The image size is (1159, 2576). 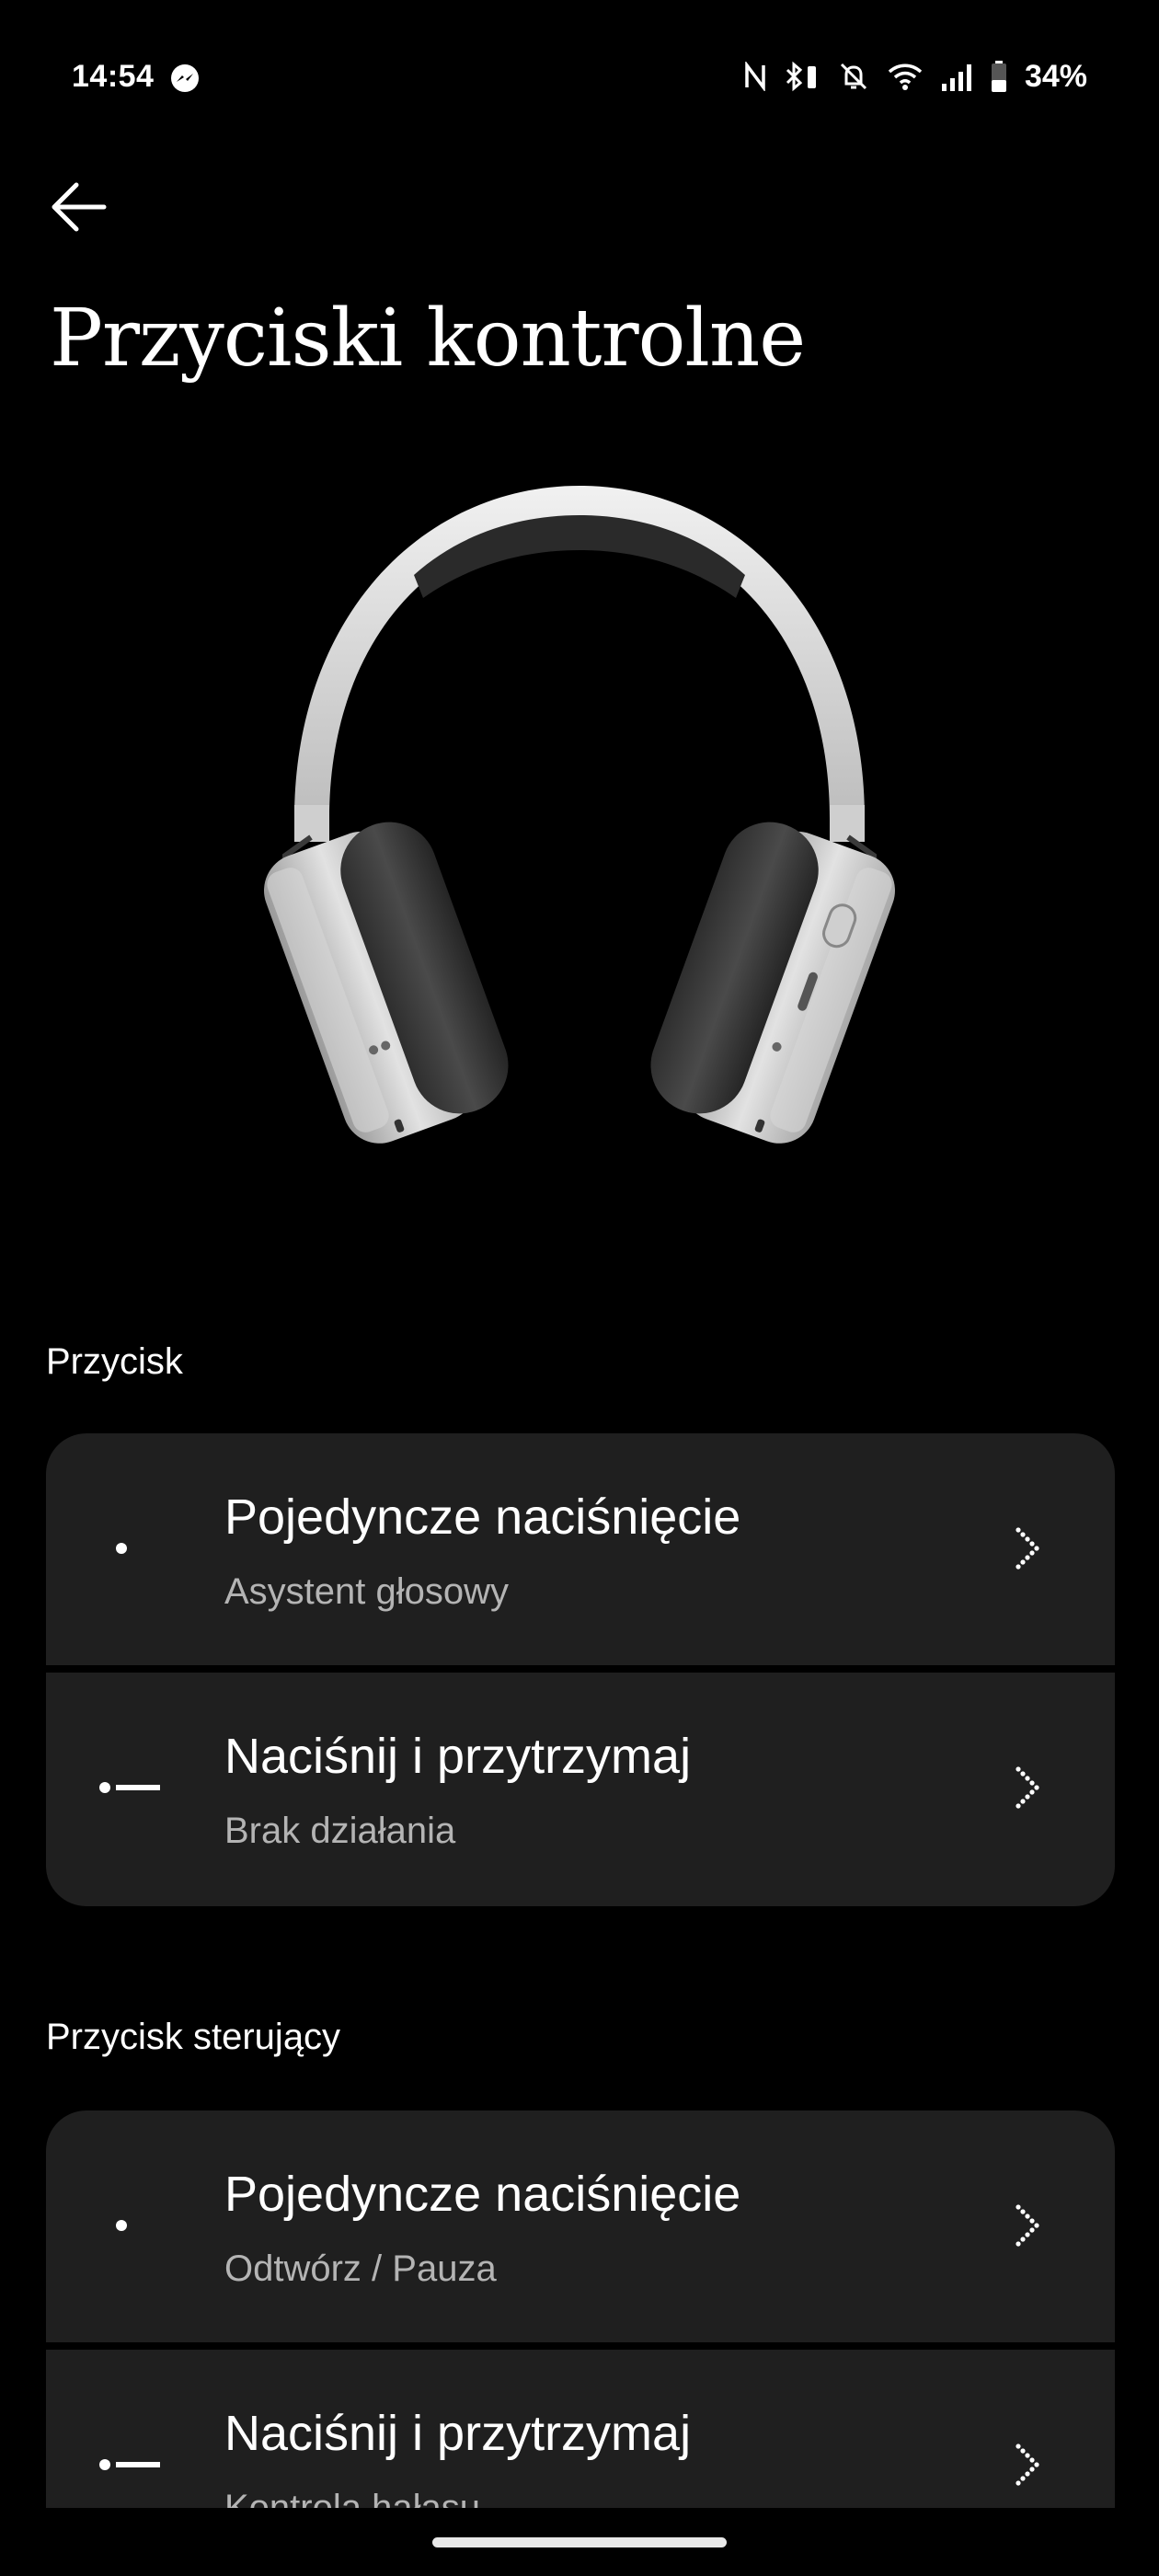 I want to click on row-subtitle: Brak działania, so click(x=340, y=1831).